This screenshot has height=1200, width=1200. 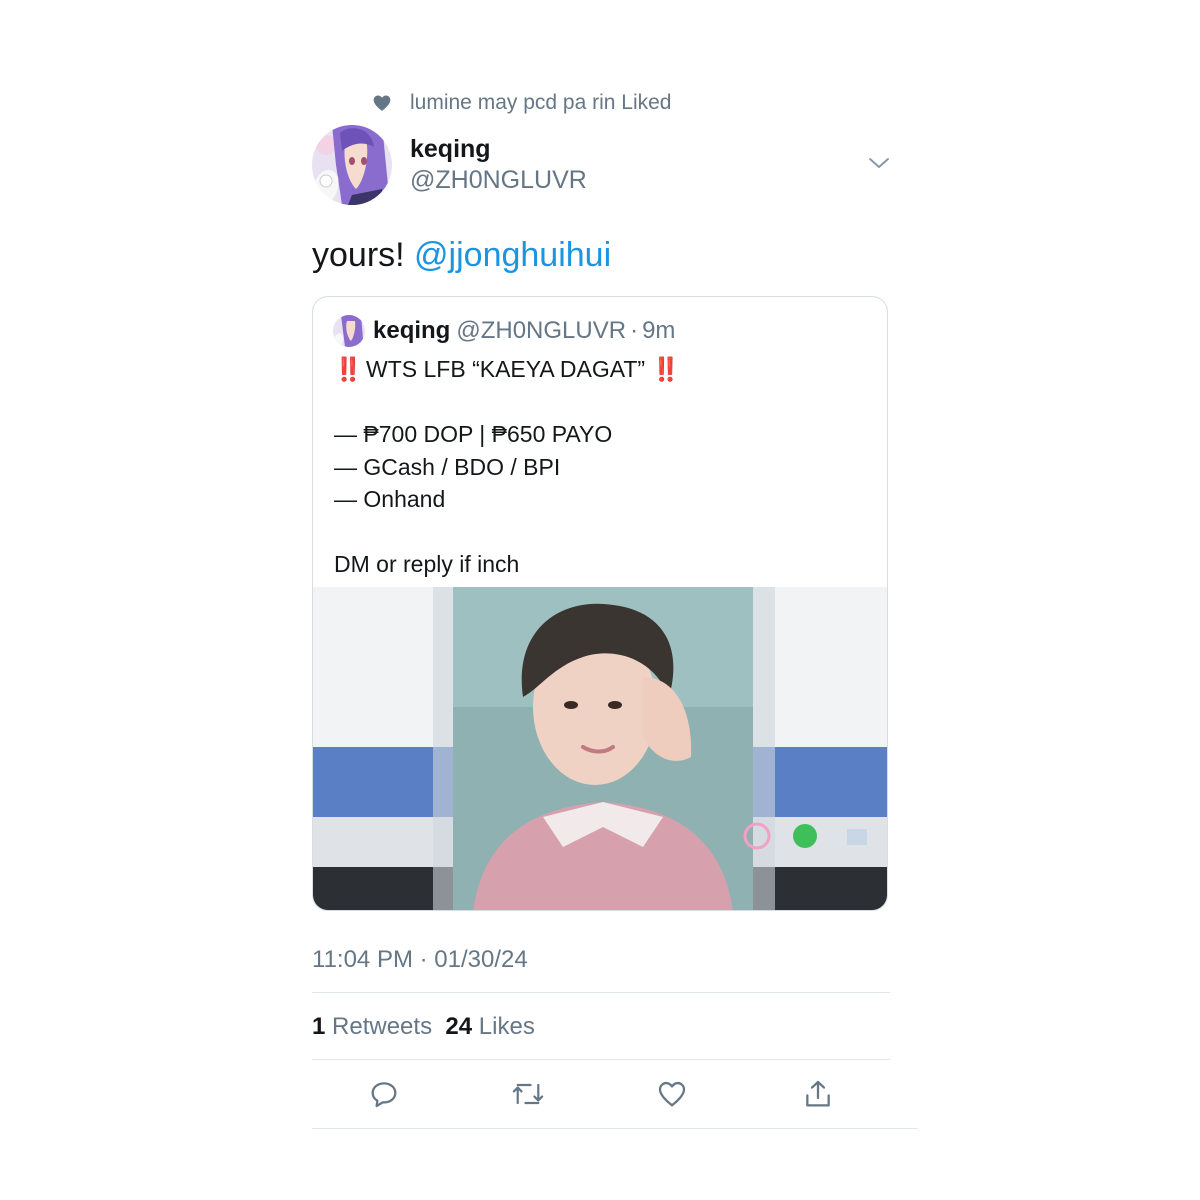 I want to click on retweet-button, so click(x=528, y=1094).